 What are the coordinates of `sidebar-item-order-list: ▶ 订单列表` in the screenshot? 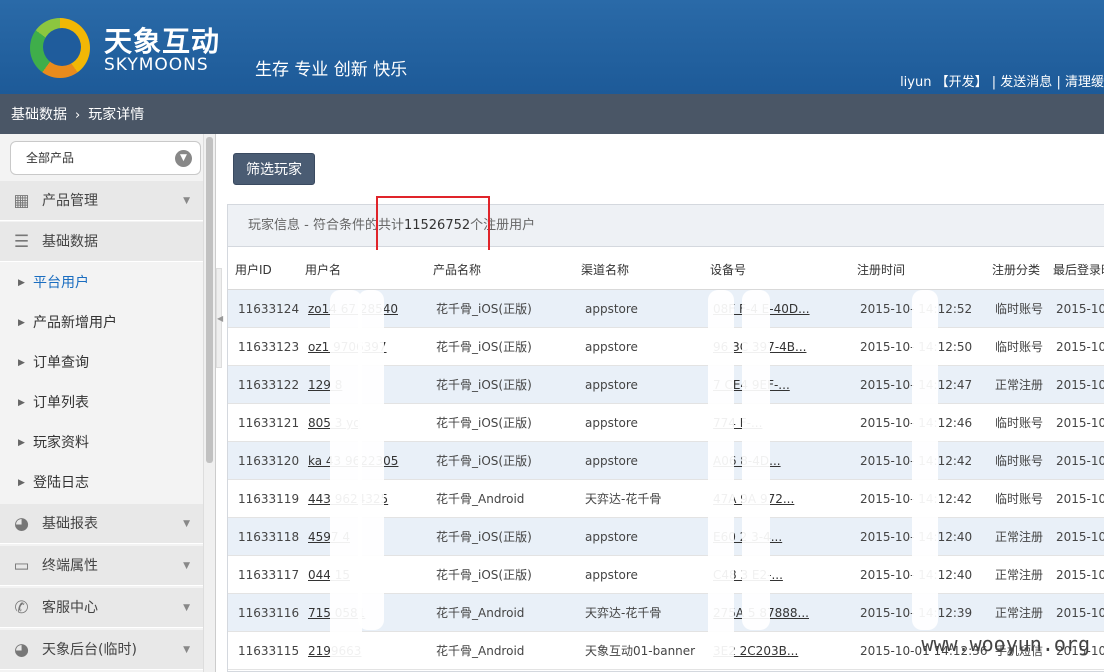 It's located at (101, 403).